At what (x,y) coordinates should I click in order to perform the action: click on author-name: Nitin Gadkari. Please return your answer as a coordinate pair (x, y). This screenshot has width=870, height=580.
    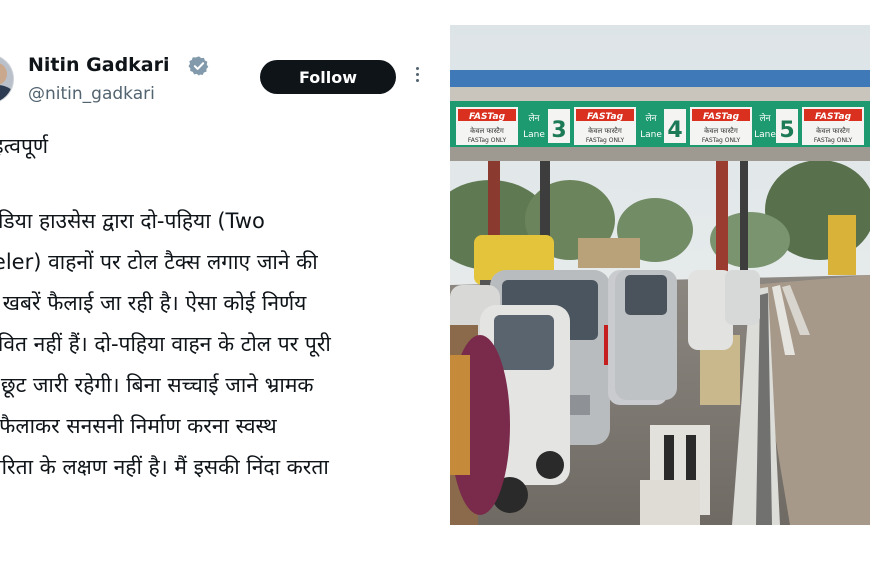
    Looking at the image, I should click on (99, 65).